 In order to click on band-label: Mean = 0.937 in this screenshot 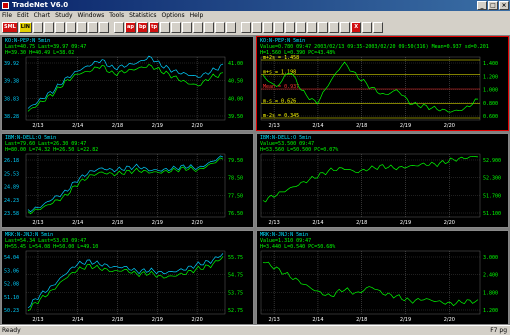, I will do `click(281, 87)`.